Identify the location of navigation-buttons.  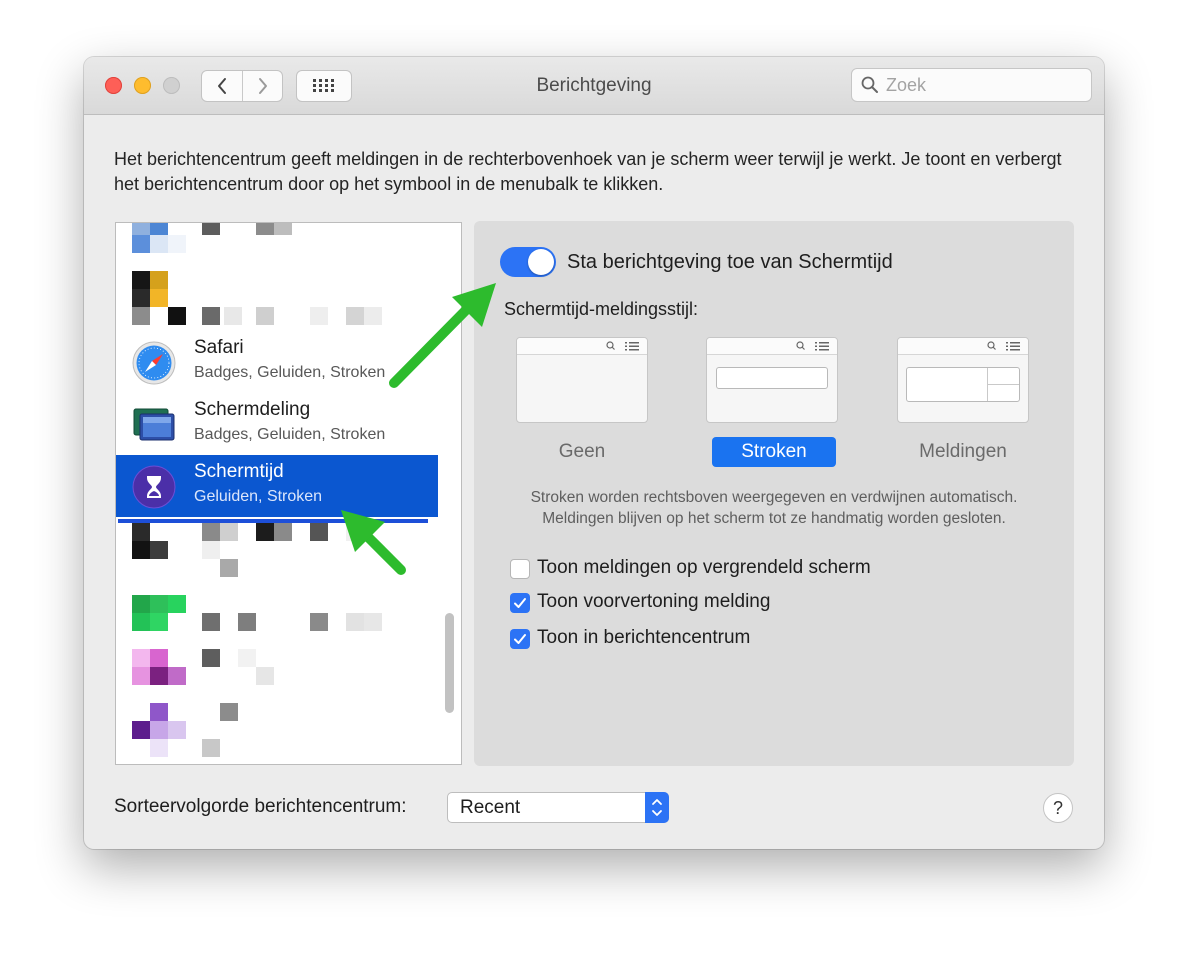
(242, 86).